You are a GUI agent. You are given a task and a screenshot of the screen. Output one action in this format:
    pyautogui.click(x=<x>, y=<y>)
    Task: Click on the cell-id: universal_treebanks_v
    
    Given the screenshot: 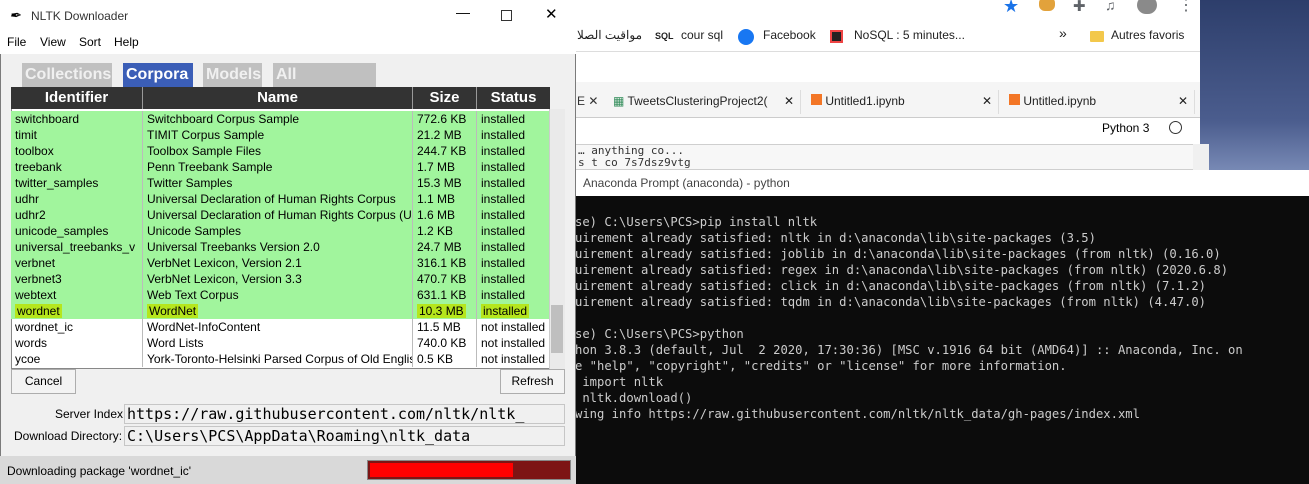 What is the action you would take?
    pyautogui.click(x=77, y=247)
    